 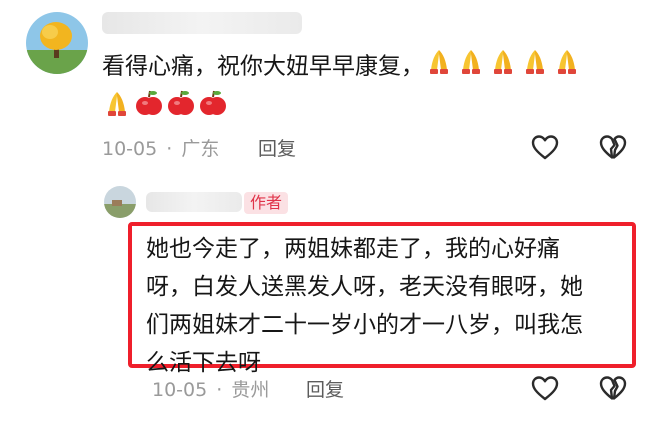 I want to click on comment-location: 广东, so click(x=200, y=149).